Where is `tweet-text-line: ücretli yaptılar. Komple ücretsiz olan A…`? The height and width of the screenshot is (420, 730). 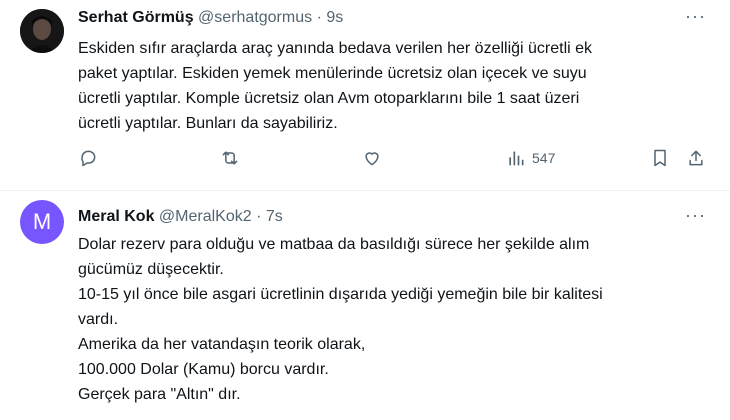 tweet-text-line: ücretli yaptılar. Komple ücretsiz olan A… is located at coordinates (329, 98).